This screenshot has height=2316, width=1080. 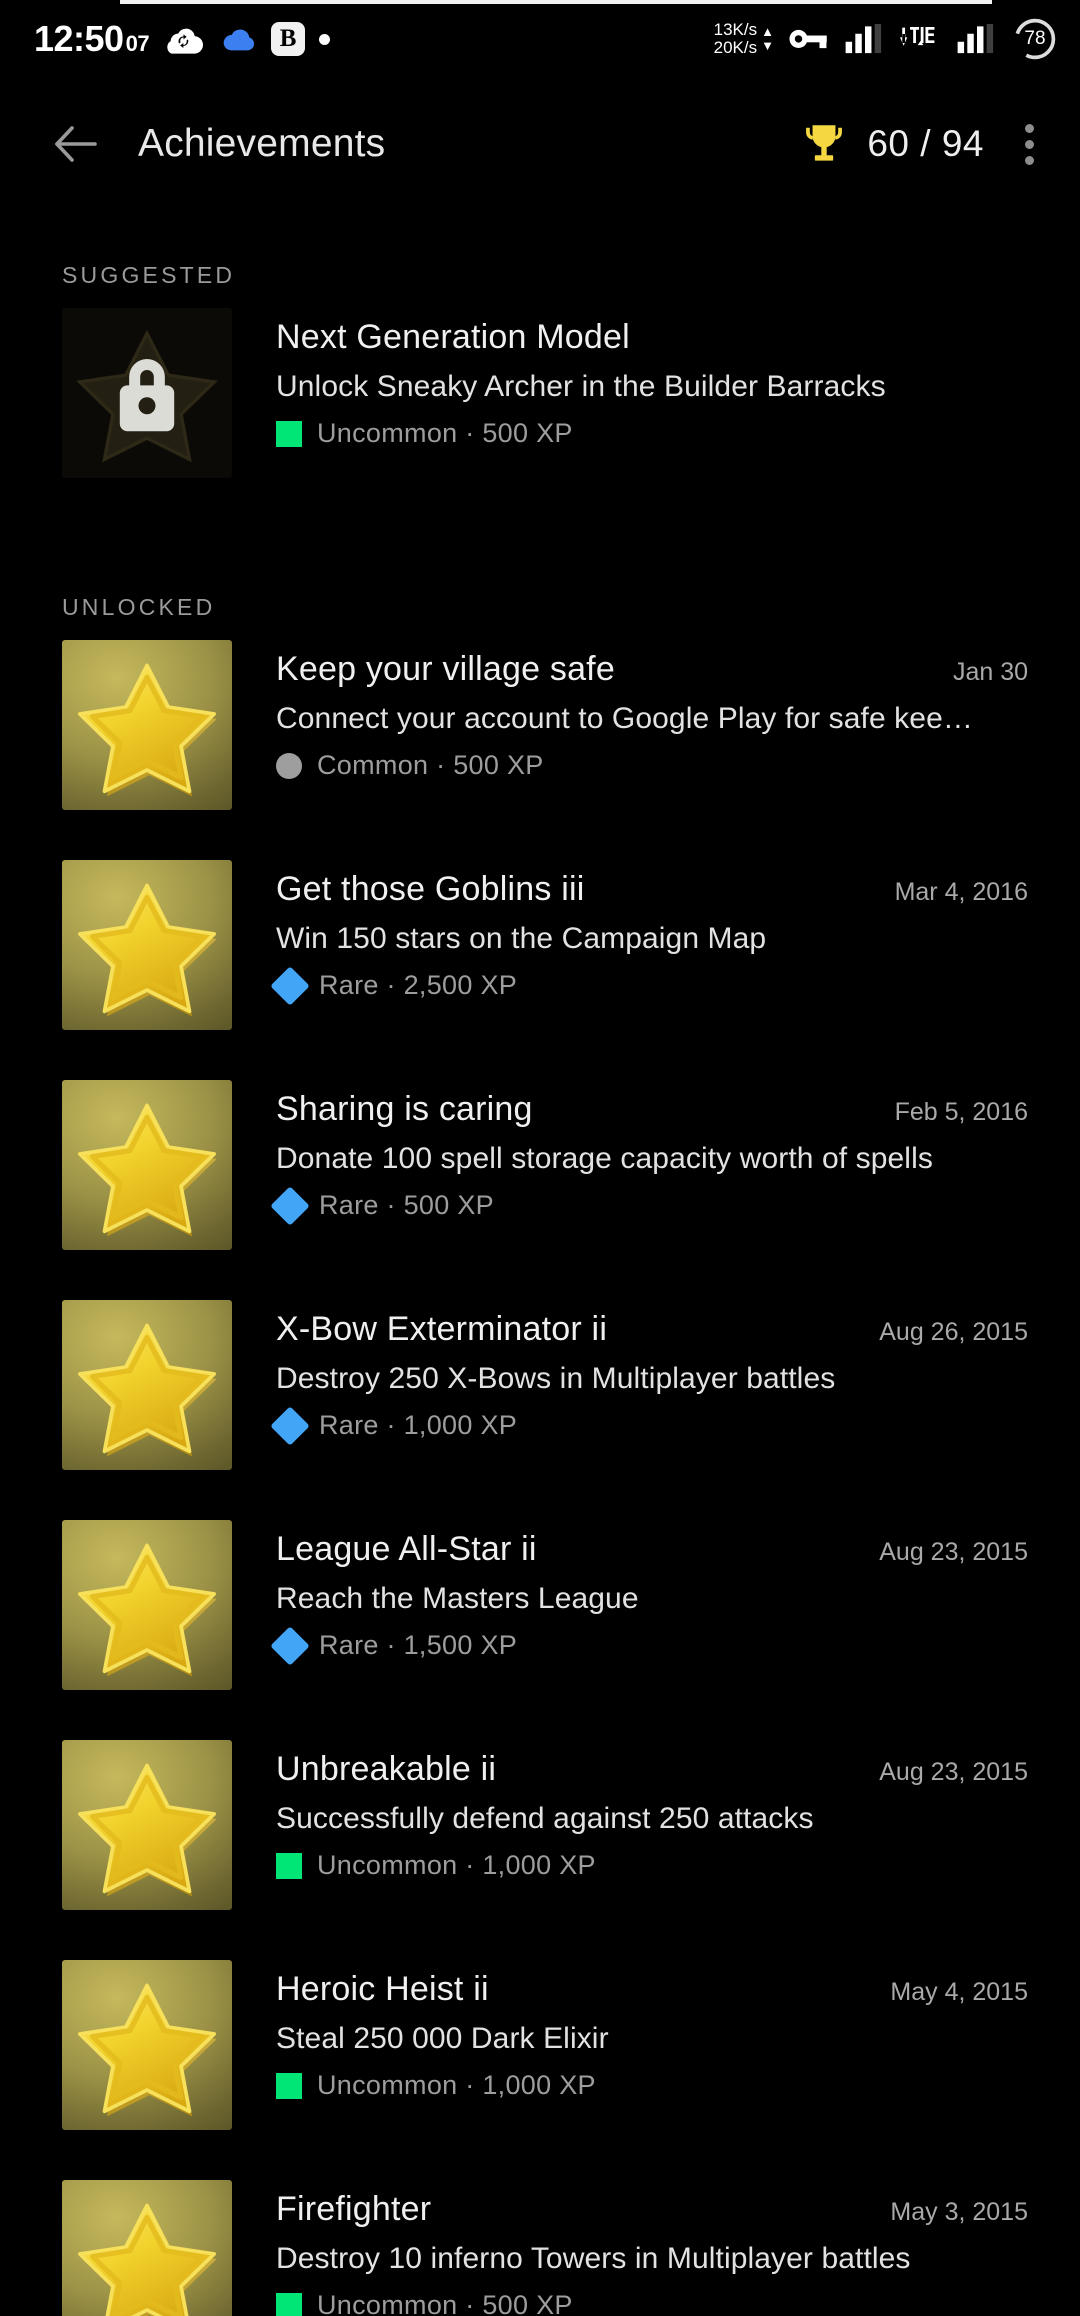 I want to click on key-icon, so click(x=809, y=39).